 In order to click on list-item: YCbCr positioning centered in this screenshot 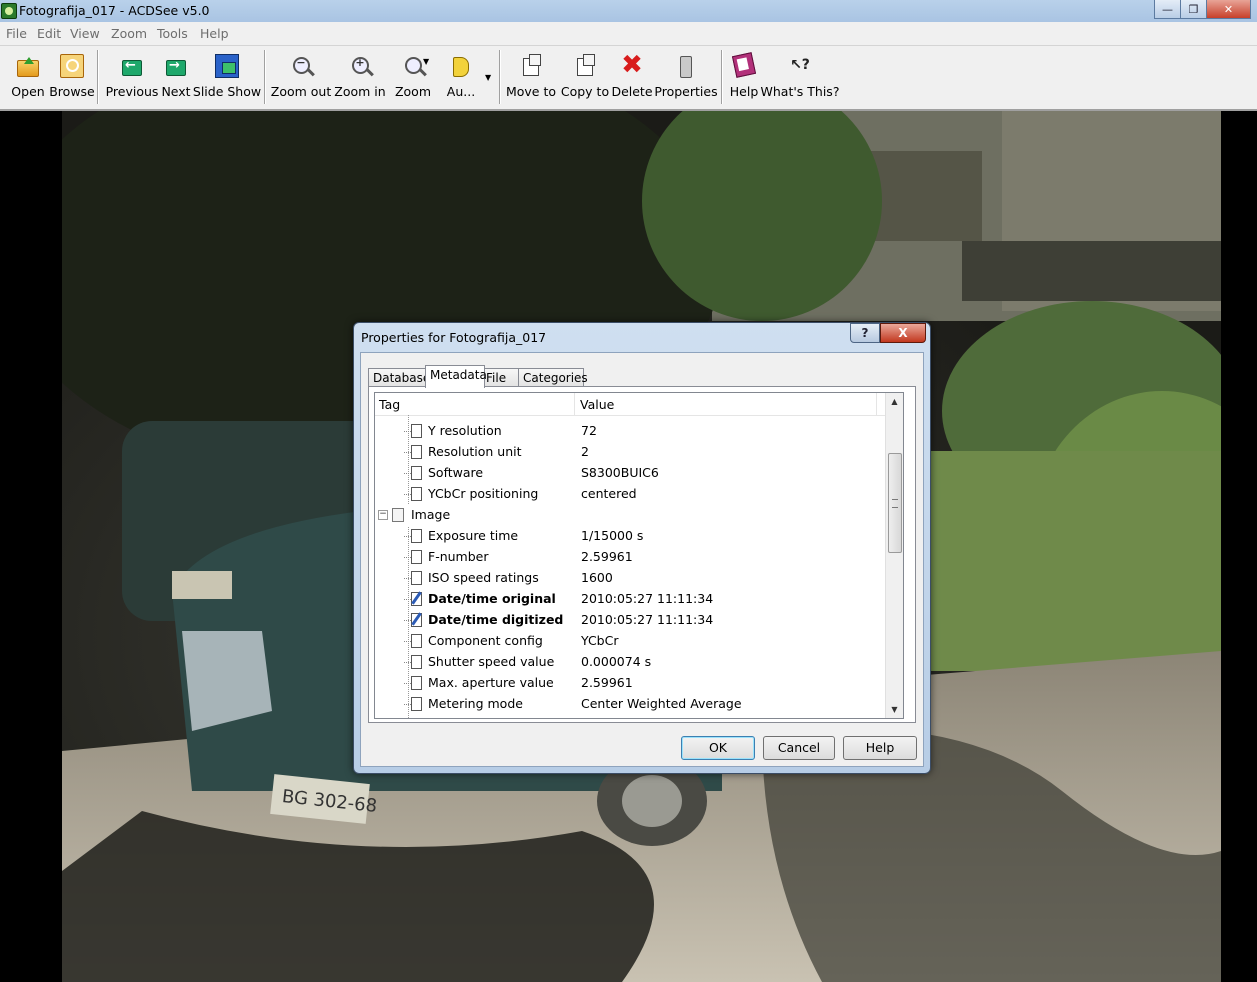, I will do `click(635, 494)`.